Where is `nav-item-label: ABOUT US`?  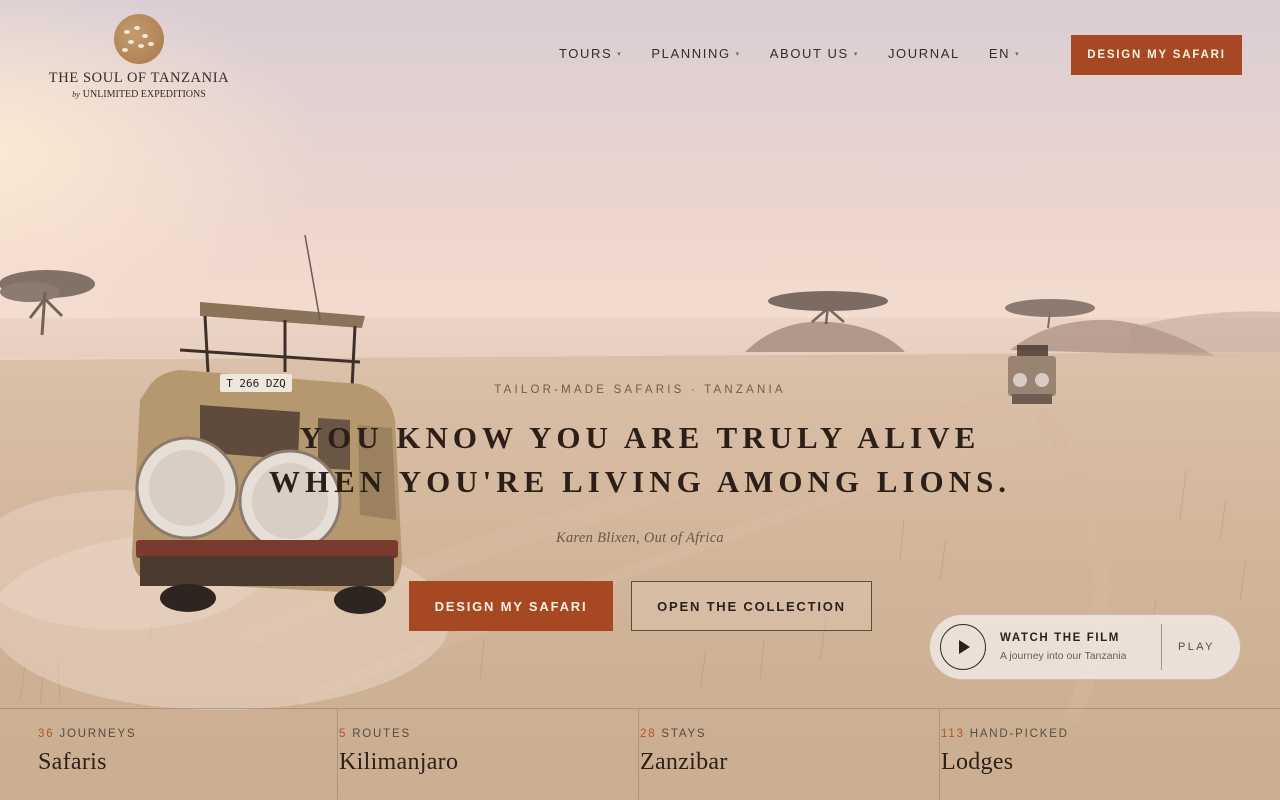 nav-item-label: ABOUT US is located at coordinates (809, 53).